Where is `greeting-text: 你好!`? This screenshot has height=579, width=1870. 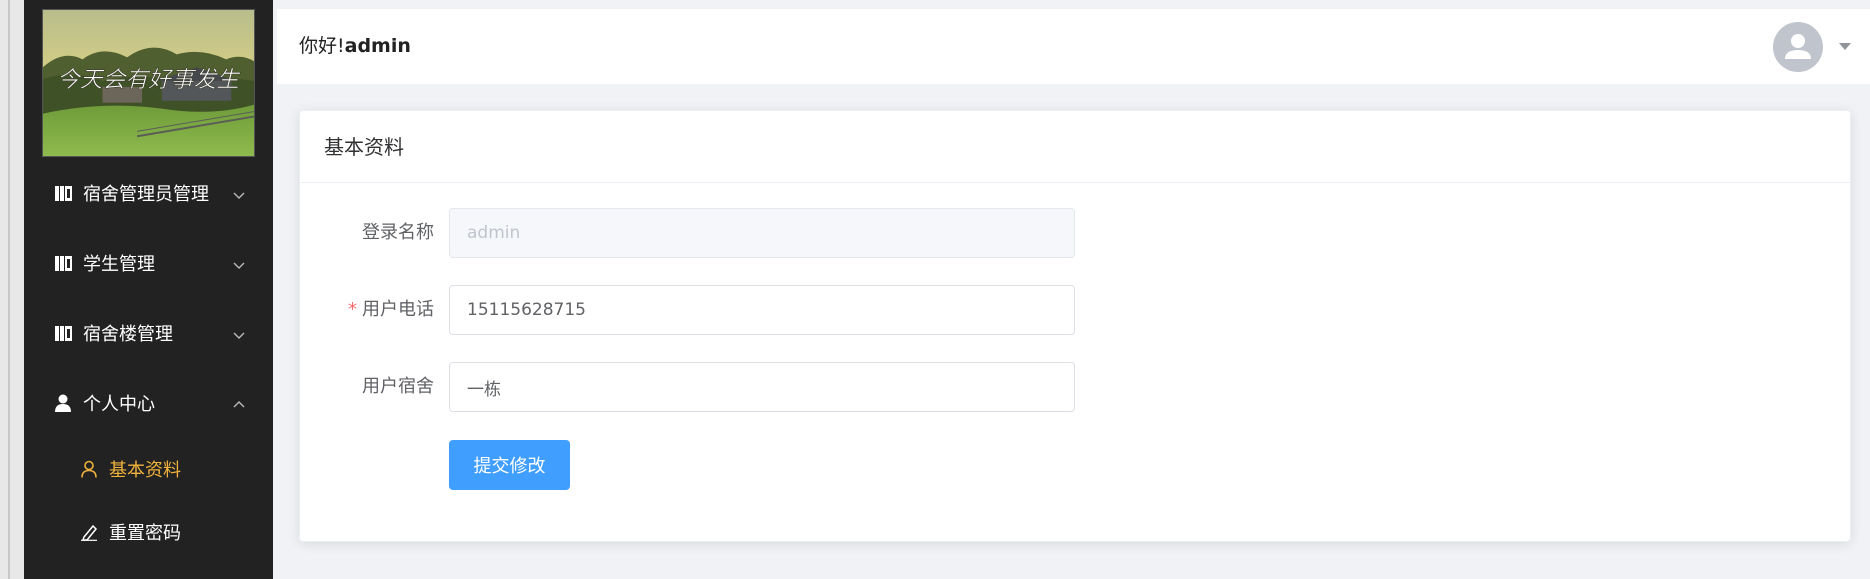
greeting-text: 你好! is located at coordinates (322, 46).